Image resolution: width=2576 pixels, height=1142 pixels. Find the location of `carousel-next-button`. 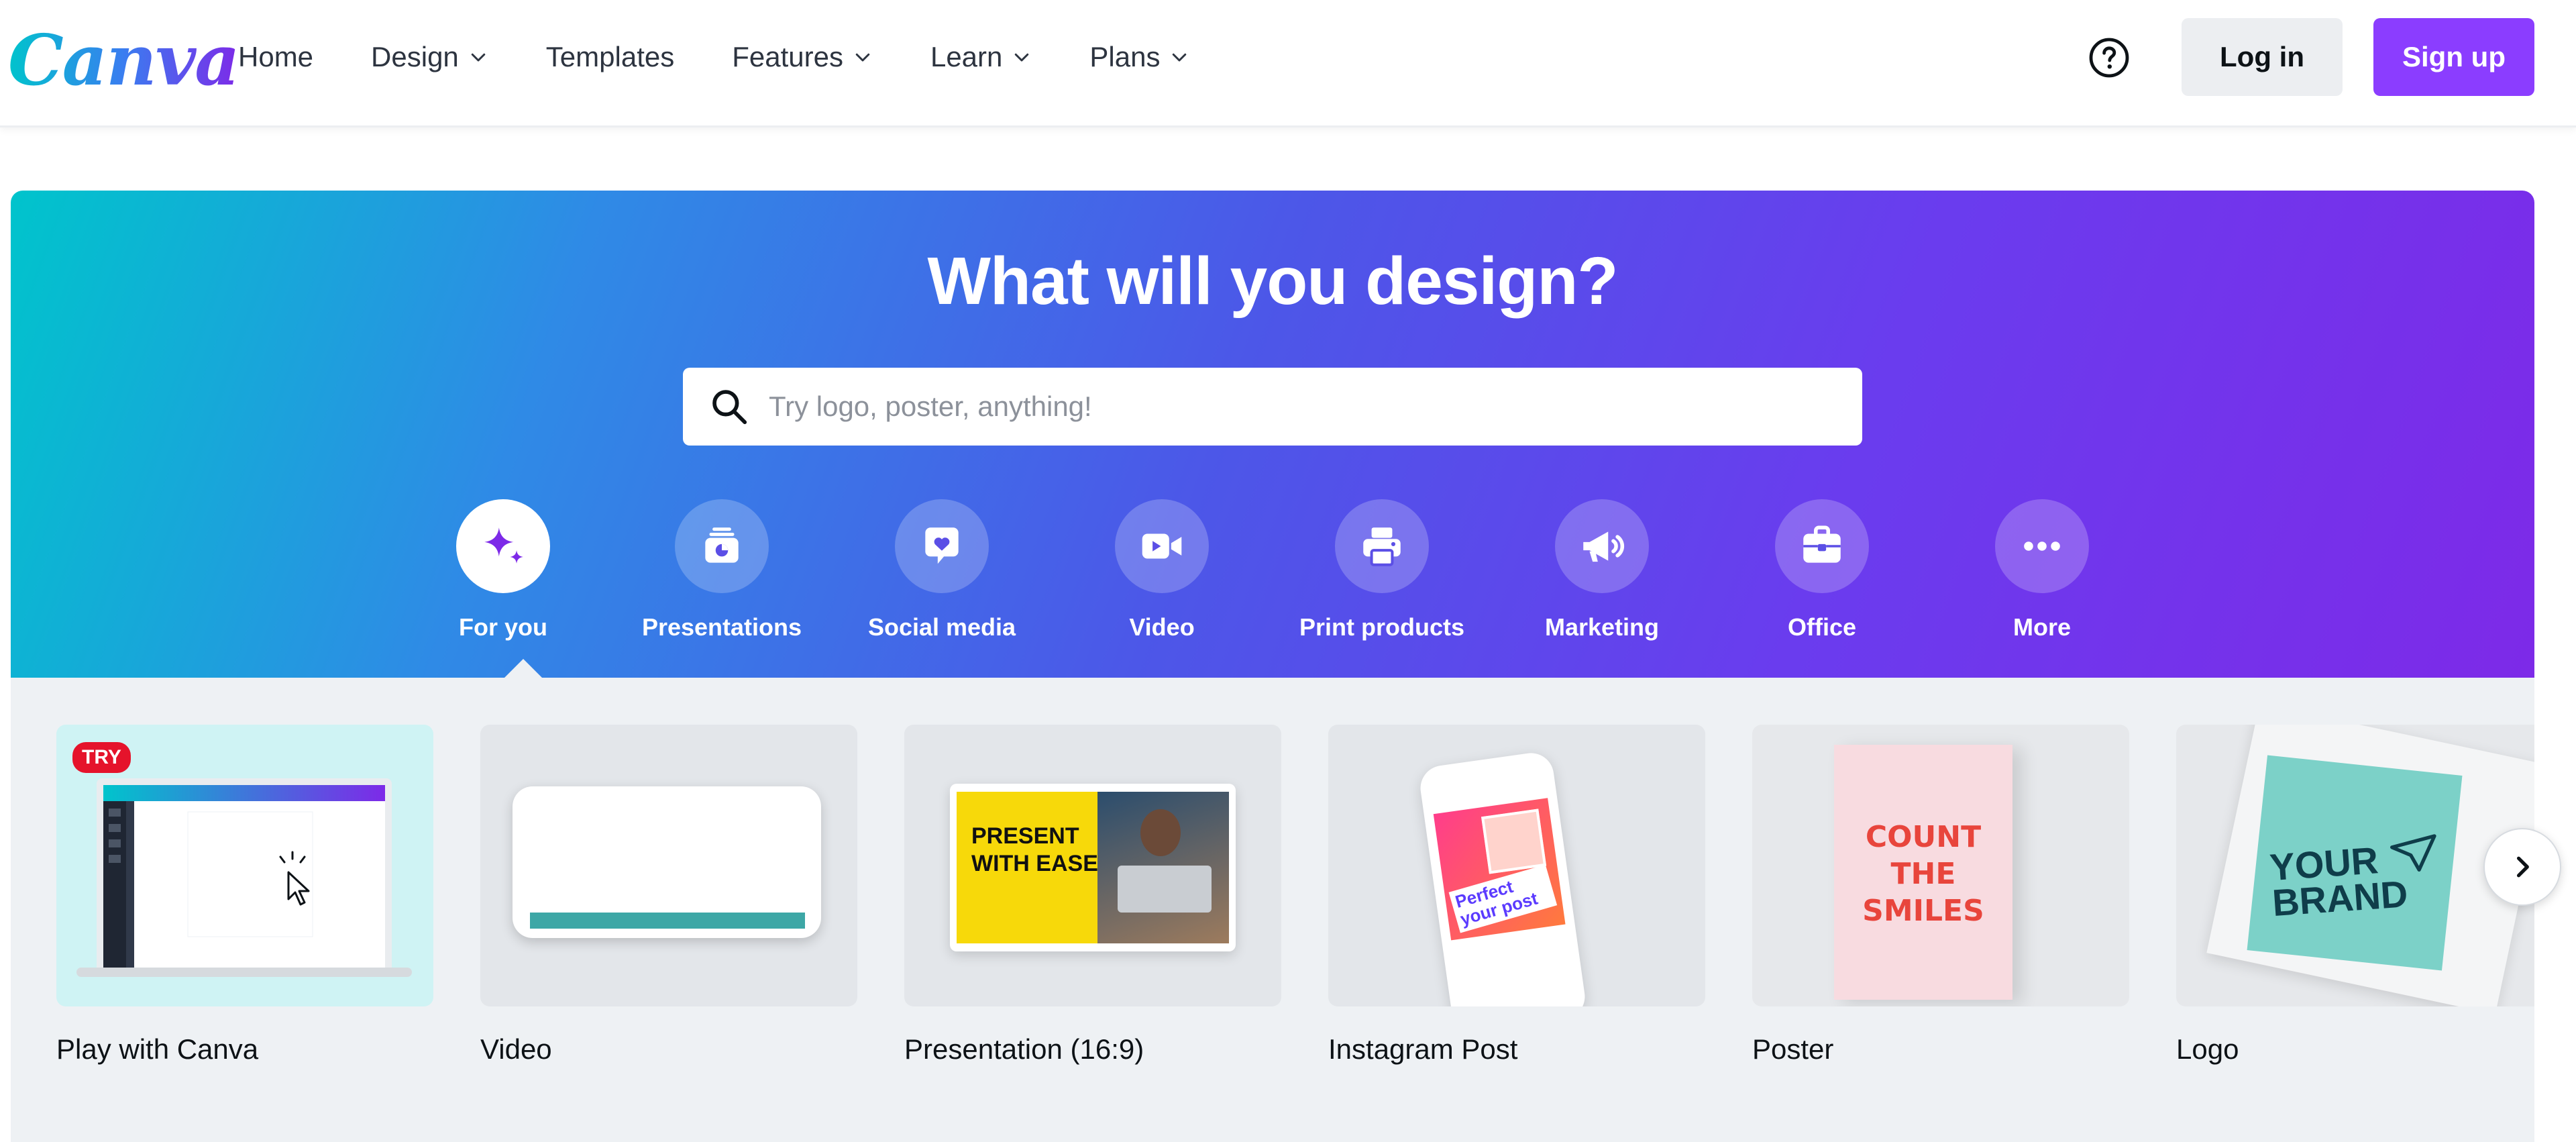

carousel-next-button is located at coordinates (2522, 867).